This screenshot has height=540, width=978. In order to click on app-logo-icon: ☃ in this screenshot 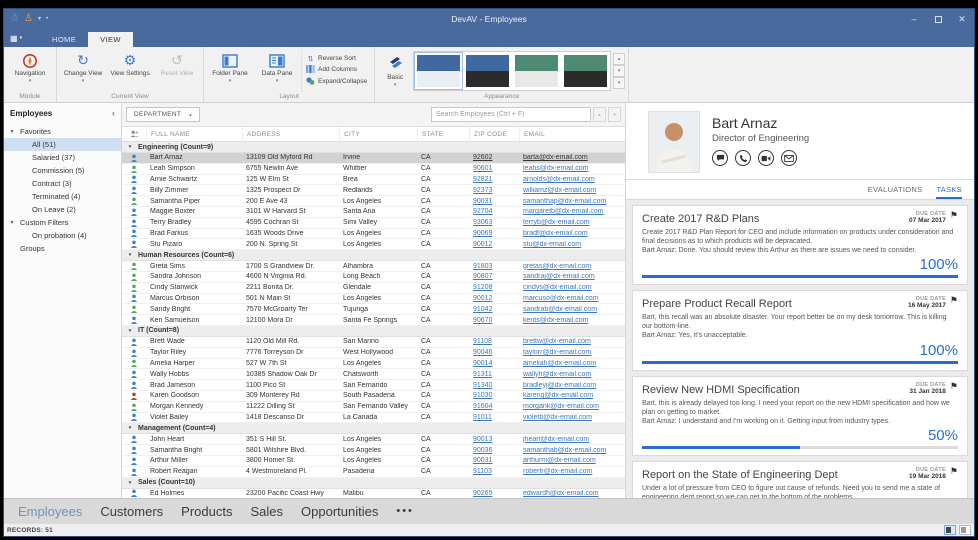, I will do `click(14, 19)`.